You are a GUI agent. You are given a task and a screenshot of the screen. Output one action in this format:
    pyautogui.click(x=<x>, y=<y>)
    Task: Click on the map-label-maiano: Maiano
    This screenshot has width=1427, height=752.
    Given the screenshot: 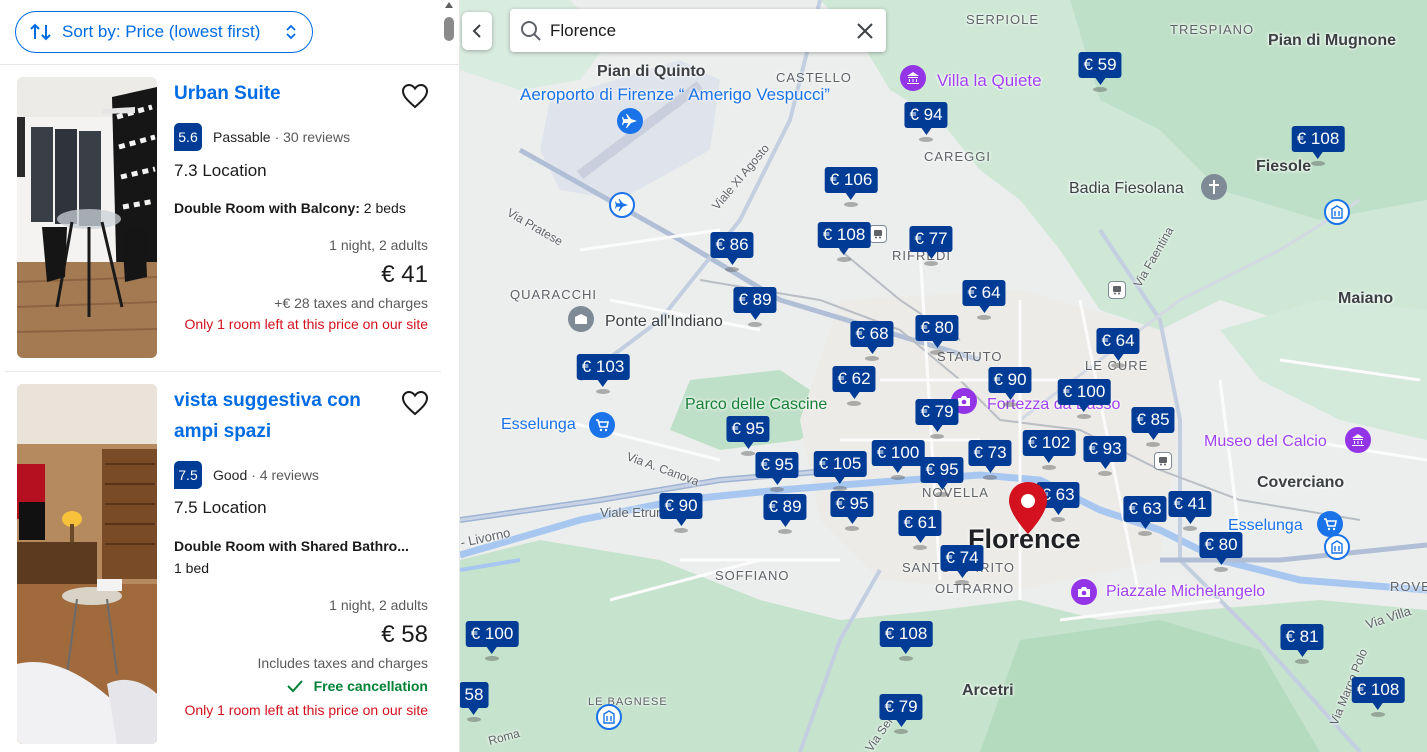 What is the action you would take?
    pyautogui.click(x=1366, y=298)
    